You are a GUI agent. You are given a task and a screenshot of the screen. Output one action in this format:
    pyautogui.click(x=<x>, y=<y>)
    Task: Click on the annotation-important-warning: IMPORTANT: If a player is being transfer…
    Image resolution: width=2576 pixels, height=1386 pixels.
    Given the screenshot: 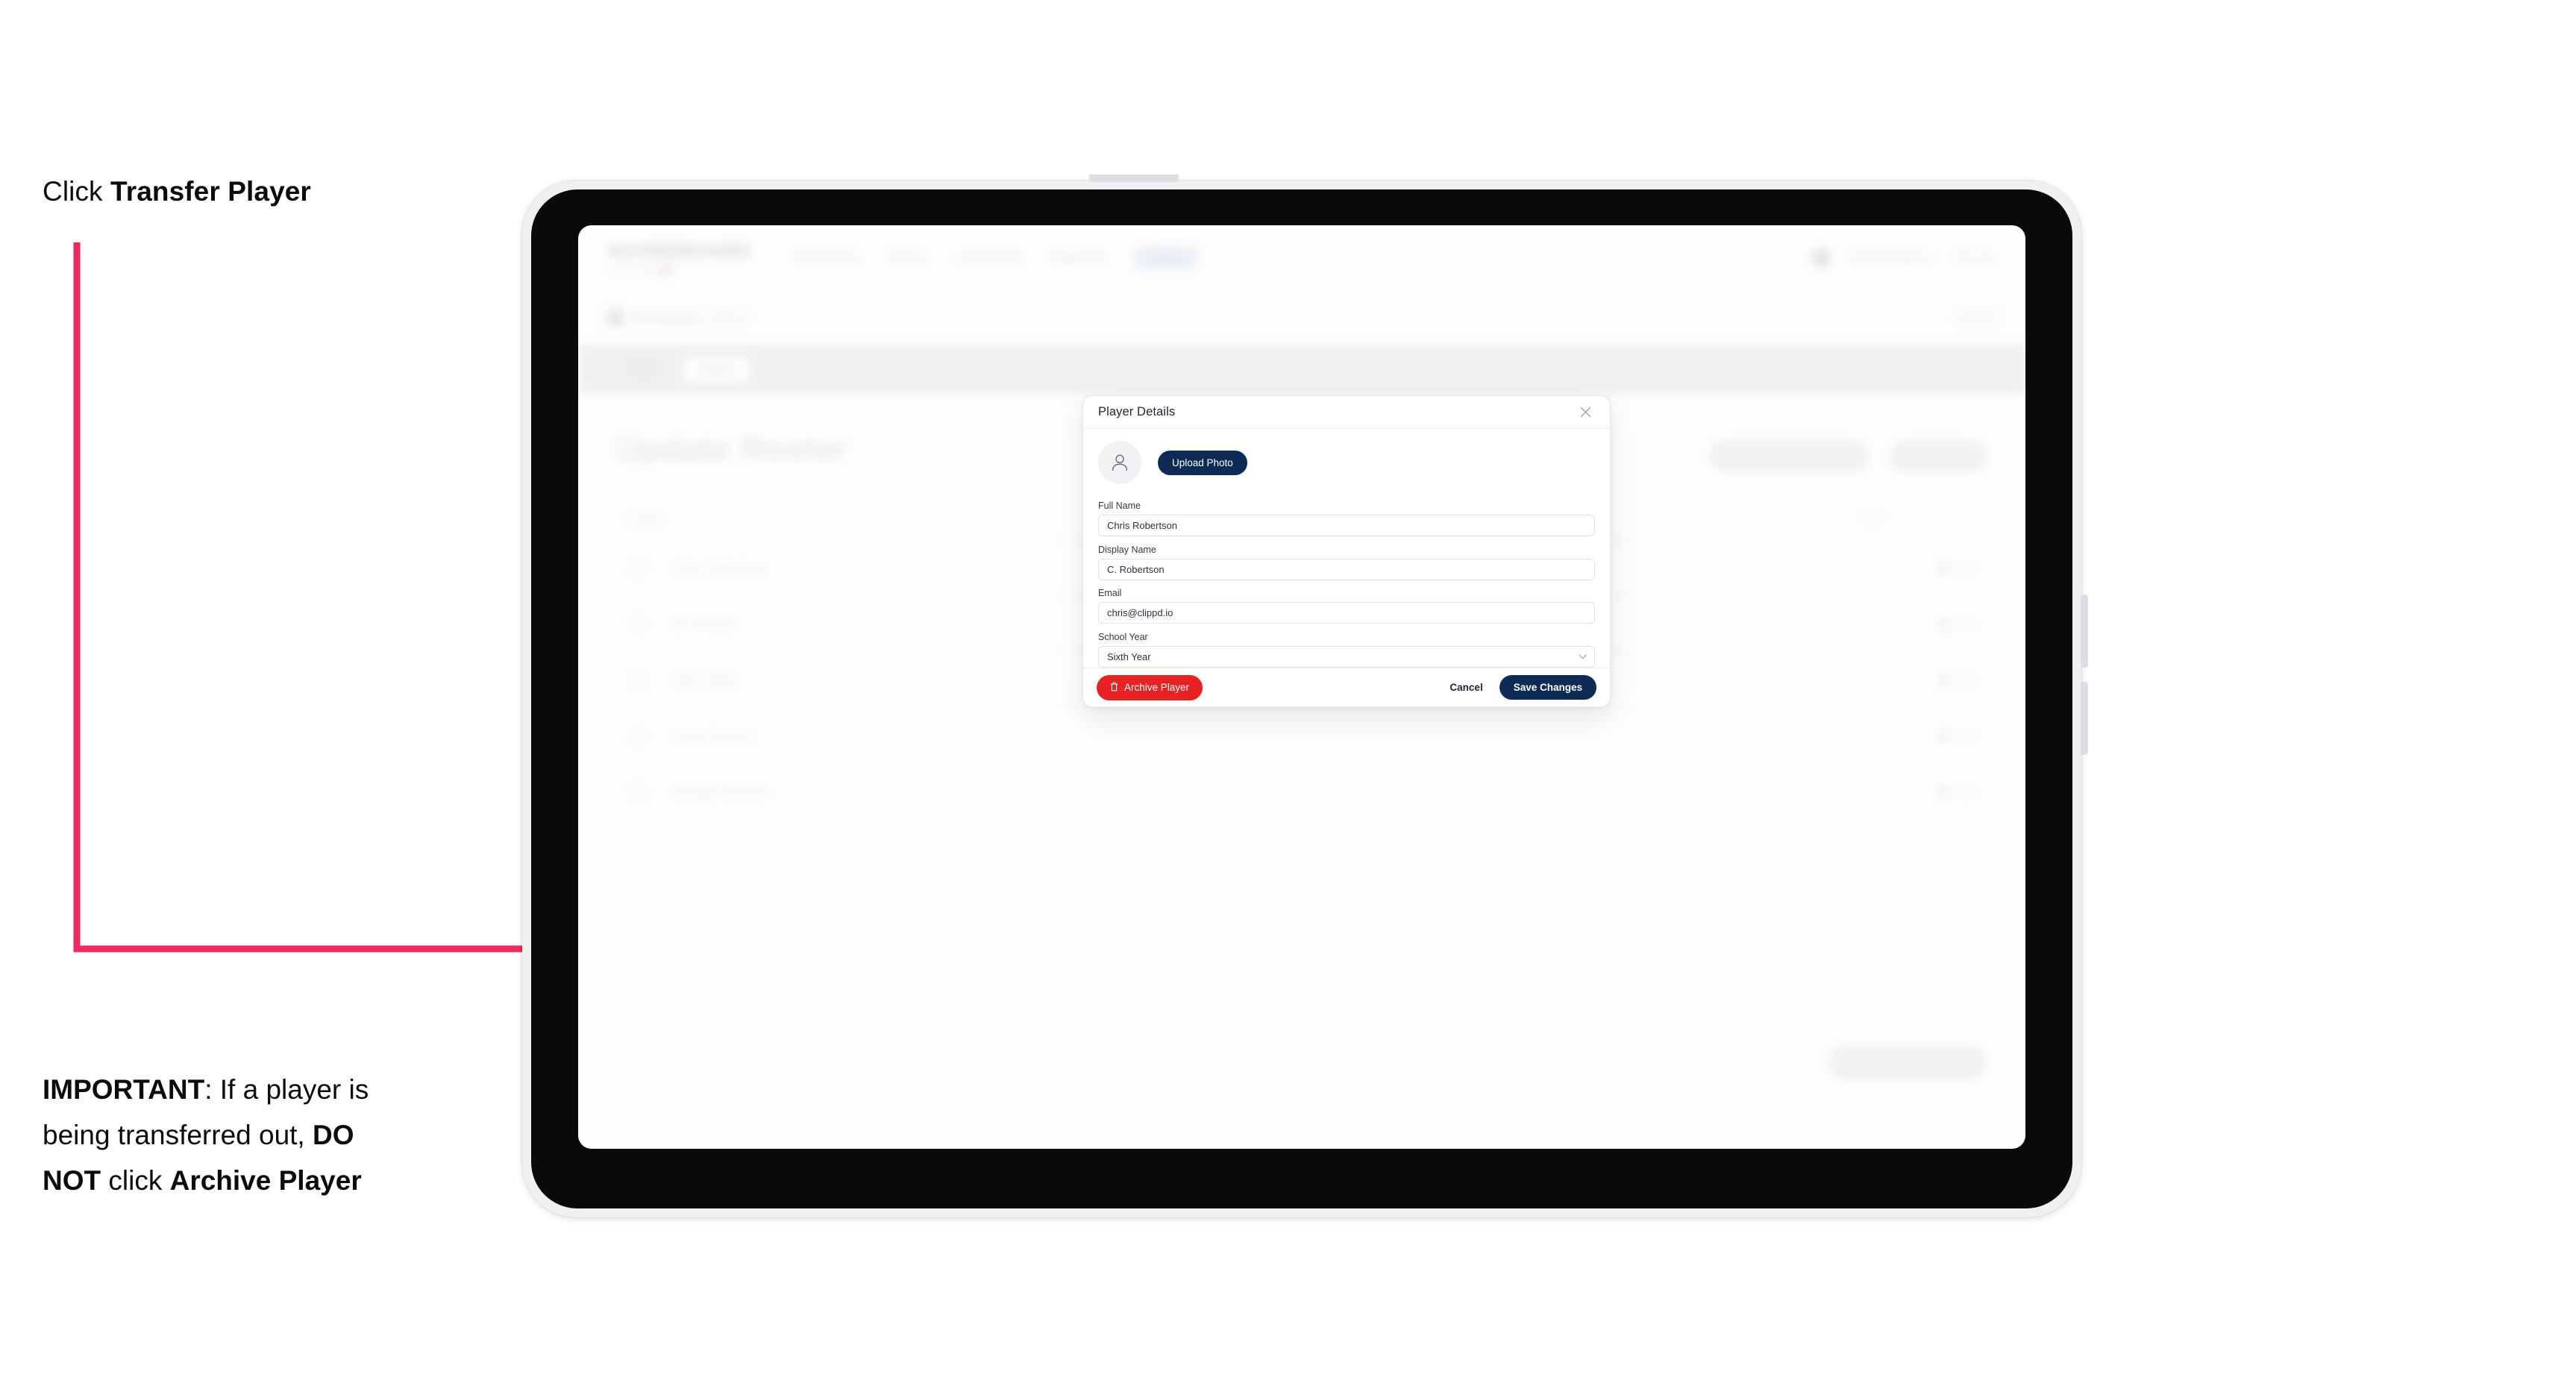 What is the action you would take?
    pyautogui.click(x=274, y=1135)
    